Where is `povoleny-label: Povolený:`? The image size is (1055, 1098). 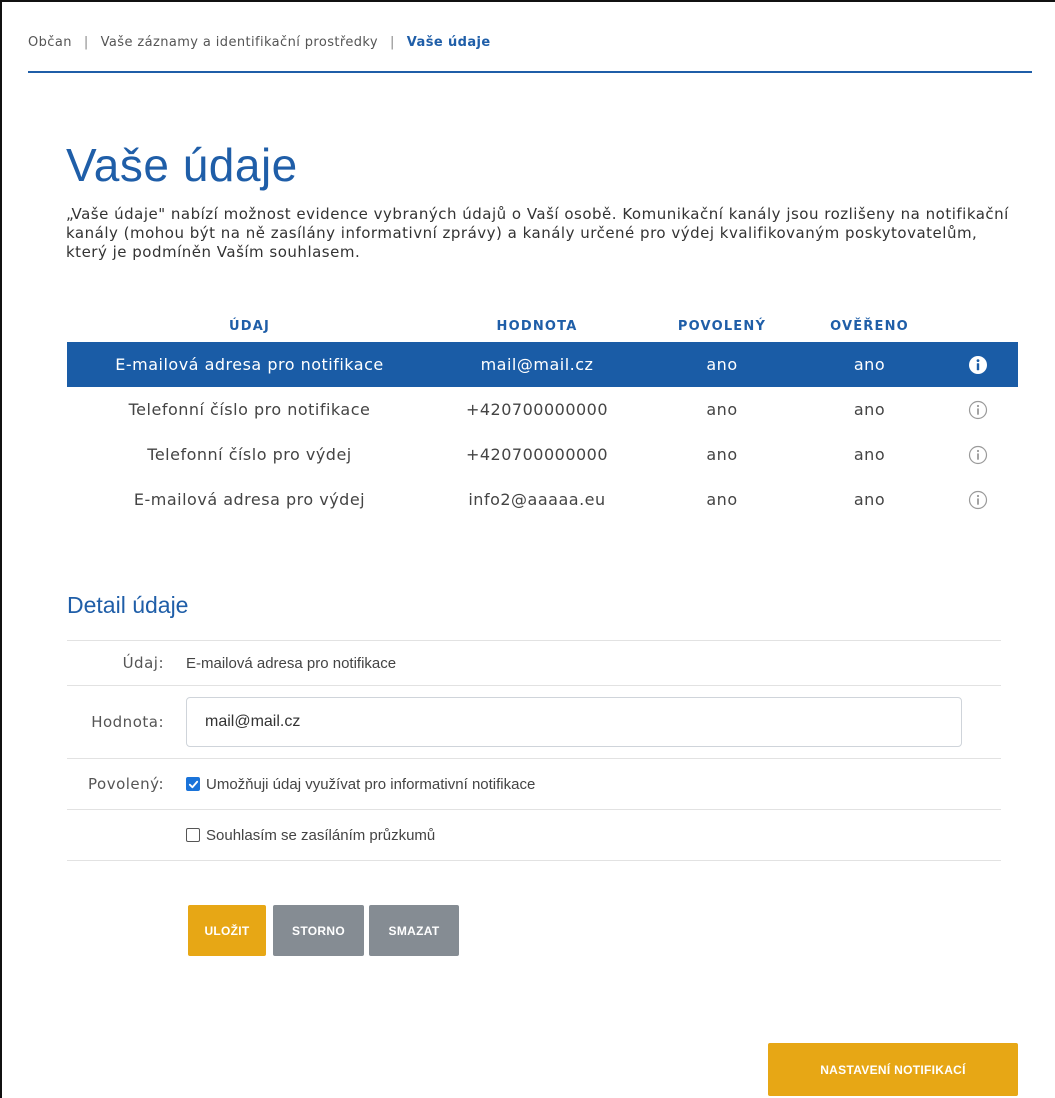 povoleny-label: Povolený: is located at coordinates (126, 784).